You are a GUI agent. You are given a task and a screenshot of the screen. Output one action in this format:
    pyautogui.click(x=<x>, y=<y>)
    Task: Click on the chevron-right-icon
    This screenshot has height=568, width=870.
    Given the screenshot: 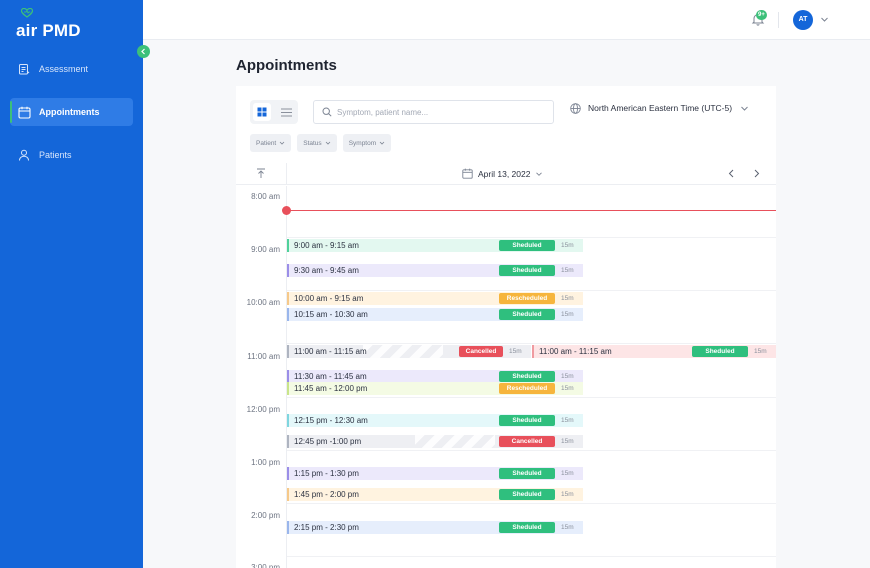 What is the action you would take?
    pyautogui.click(x=756, y=173)
    